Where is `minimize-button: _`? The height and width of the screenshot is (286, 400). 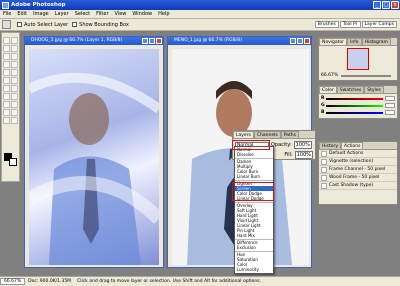
minimize-button: _ is located at coordinates (377, 5).